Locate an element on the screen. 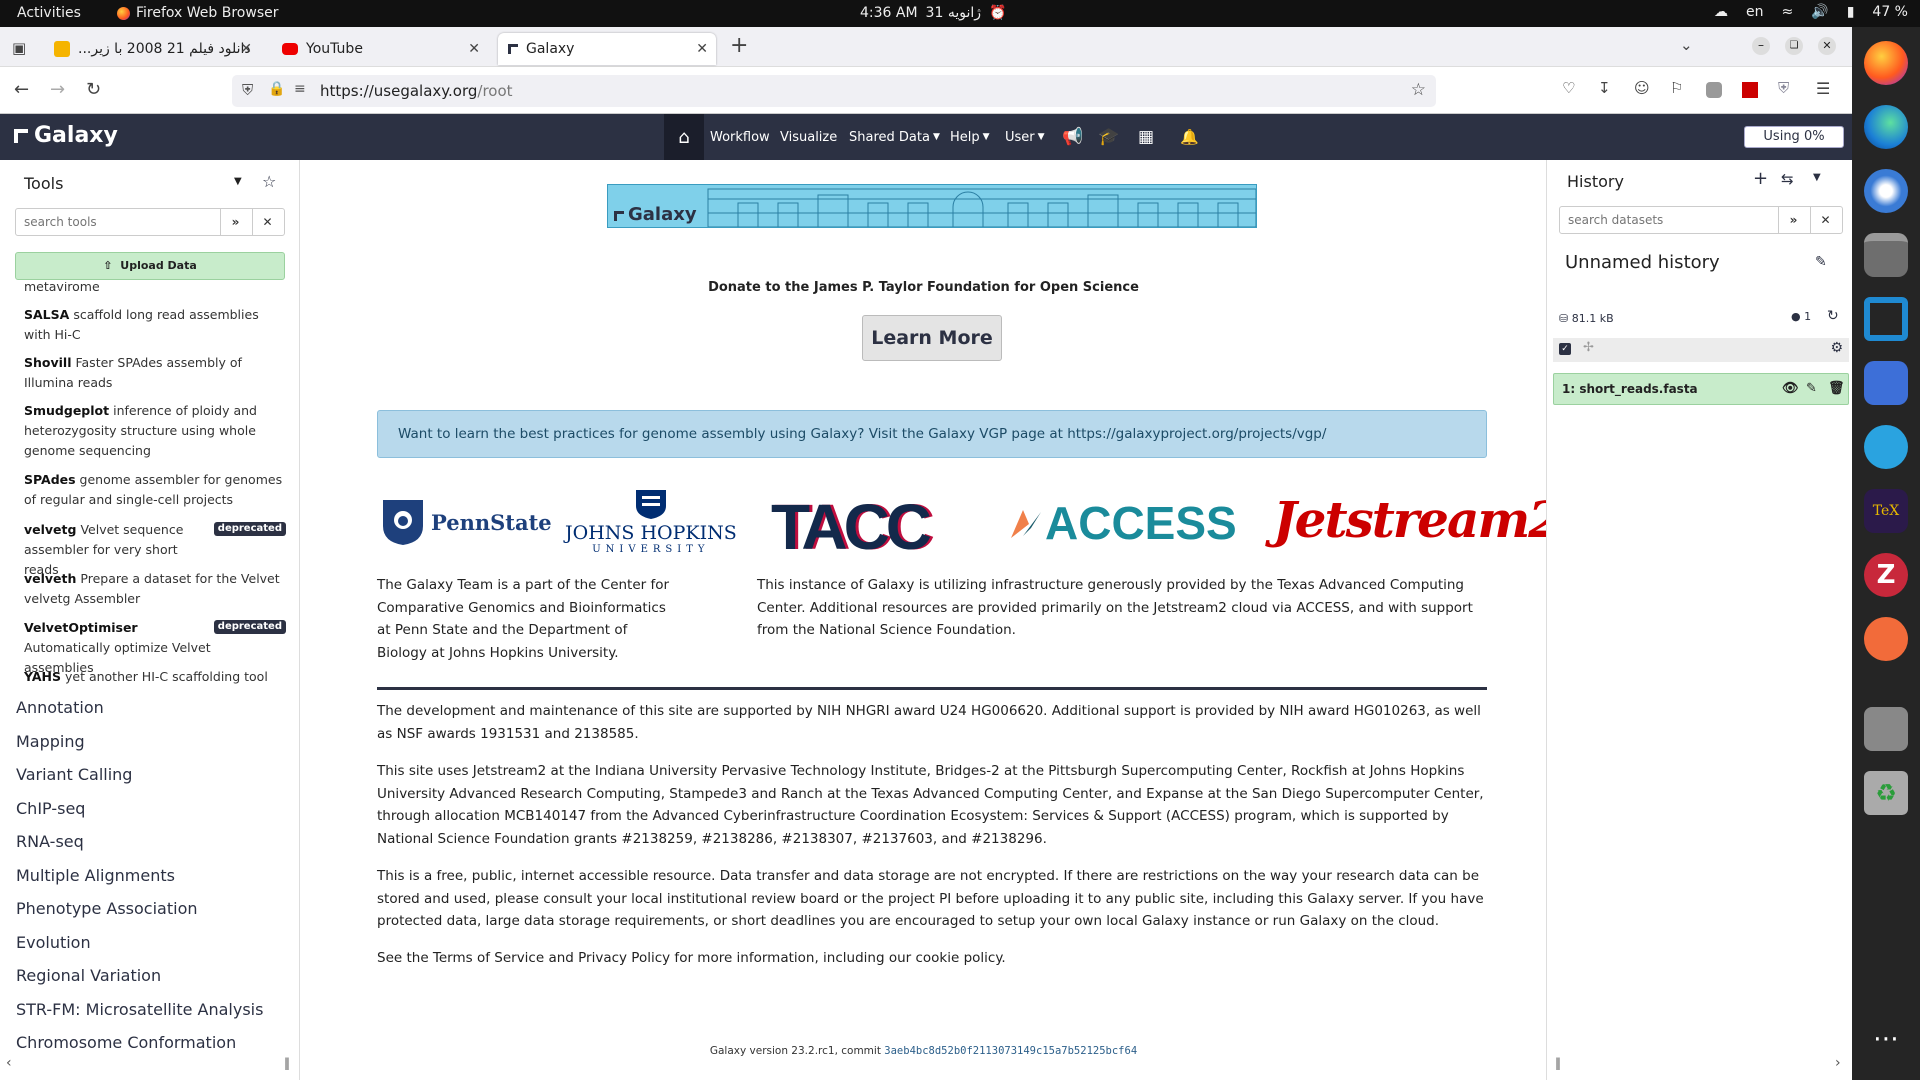  access-logo: ACCESS is located at coordinates (1123, 523).